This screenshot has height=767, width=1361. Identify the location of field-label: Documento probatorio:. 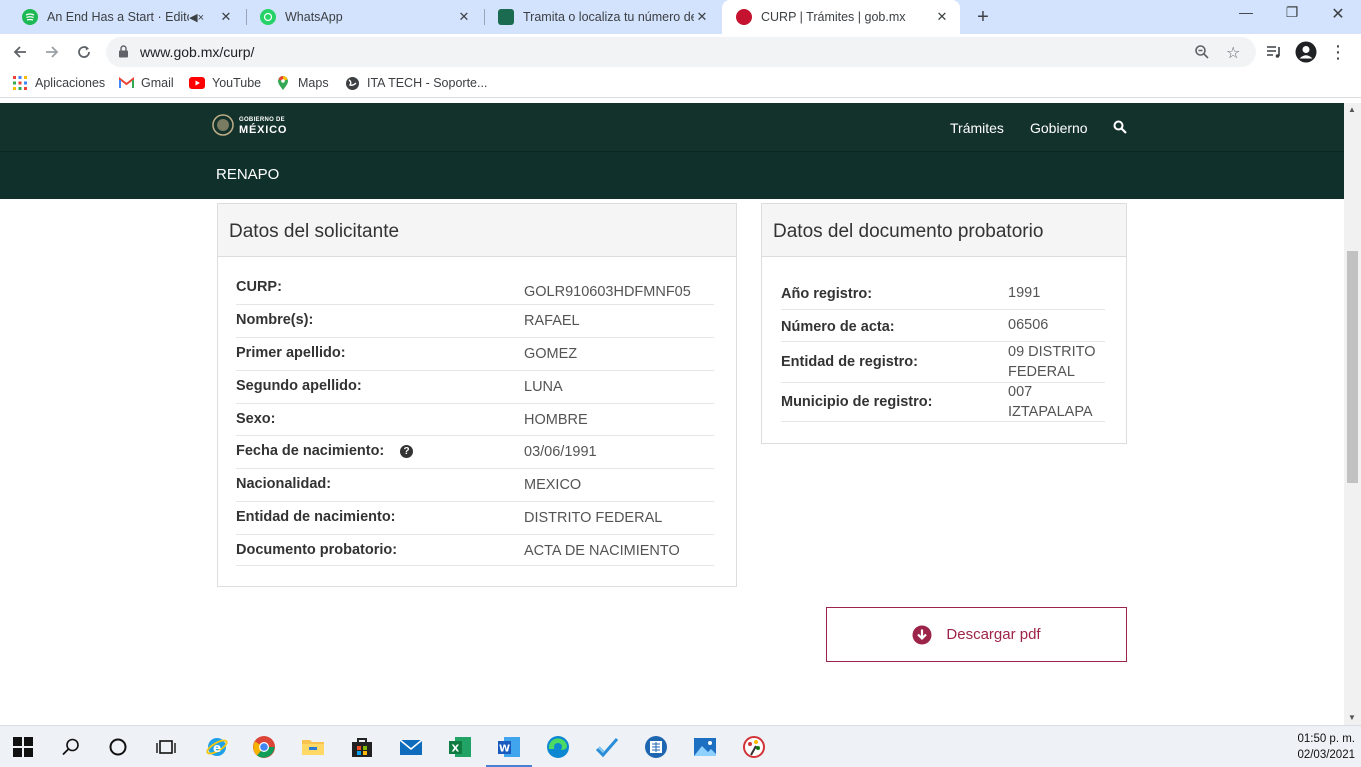
(317, 550).